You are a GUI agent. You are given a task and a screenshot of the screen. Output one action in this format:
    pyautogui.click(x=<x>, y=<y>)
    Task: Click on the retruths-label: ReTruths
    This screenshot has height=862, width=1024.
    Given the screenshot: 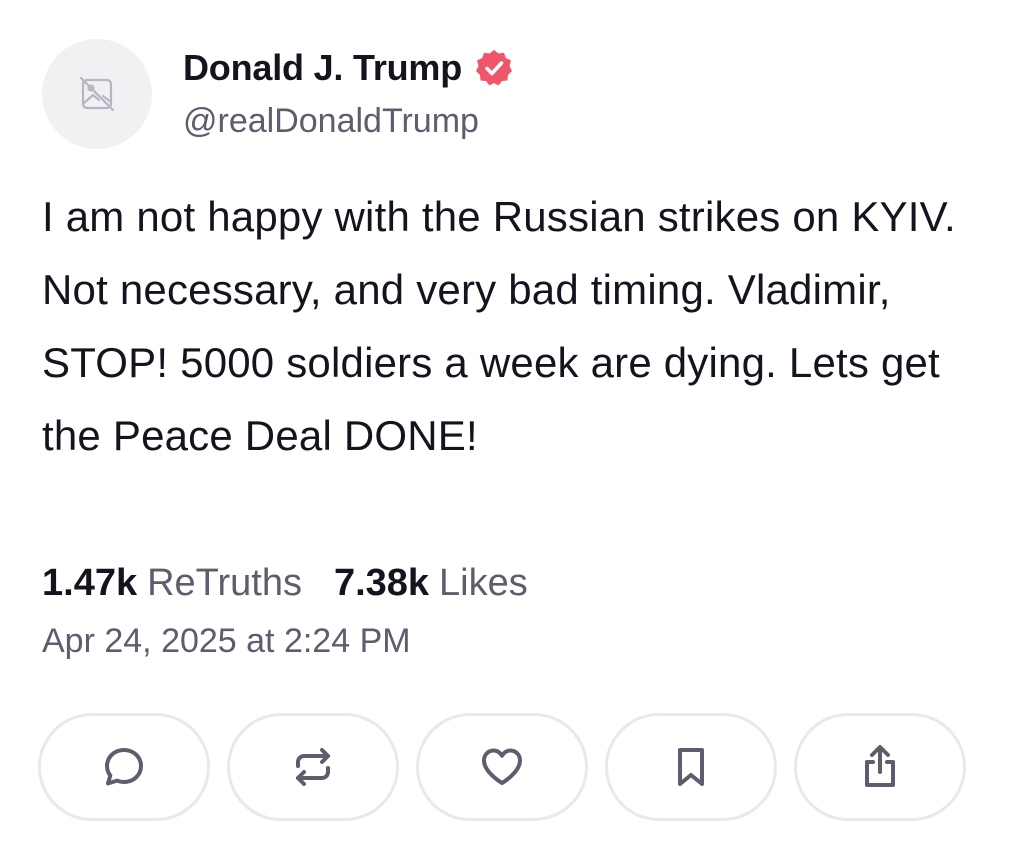 What is the action you would take?
    pyautogui.click(x=224, y=583)
    